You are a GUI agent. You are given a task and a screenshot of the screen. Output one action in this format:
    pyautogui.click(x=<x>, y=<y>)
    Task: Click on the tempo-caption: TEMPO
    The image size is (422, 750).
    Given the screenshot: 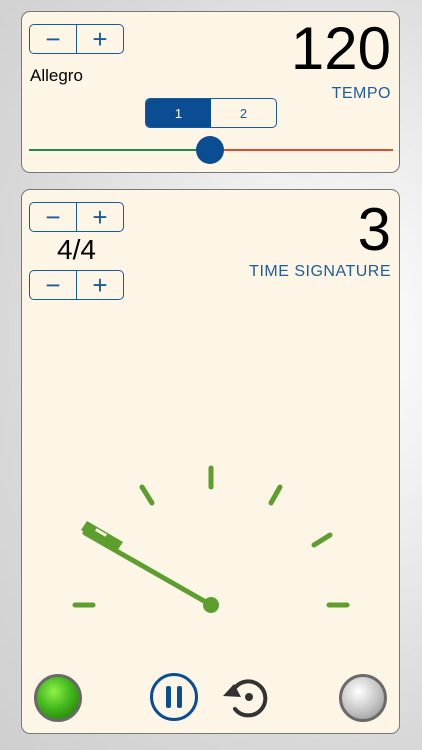 What is the action you would take?
    pyautogui.click(x=361, y=93)
    